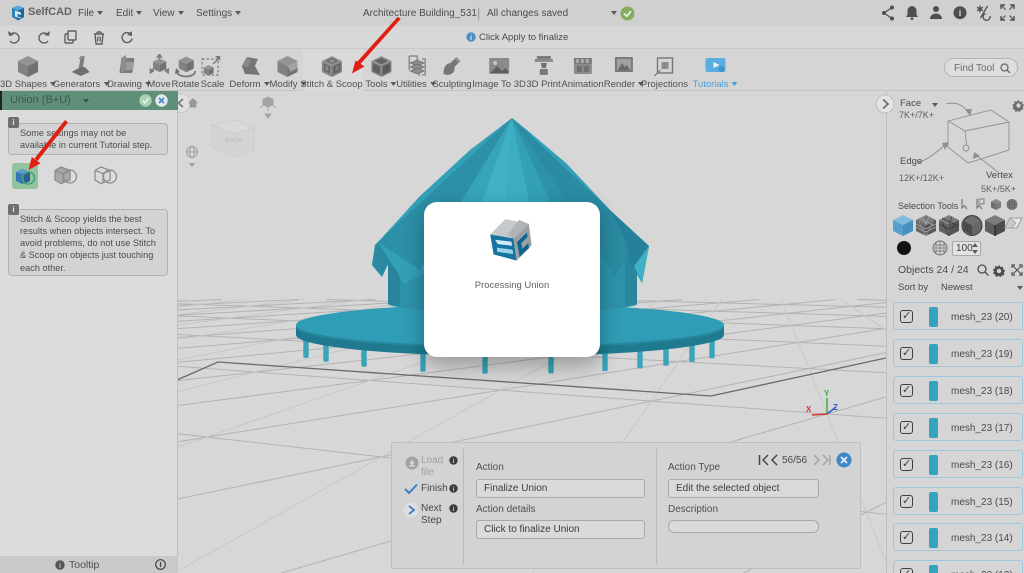  I want to click on svg-text: X, so click(809, 409).